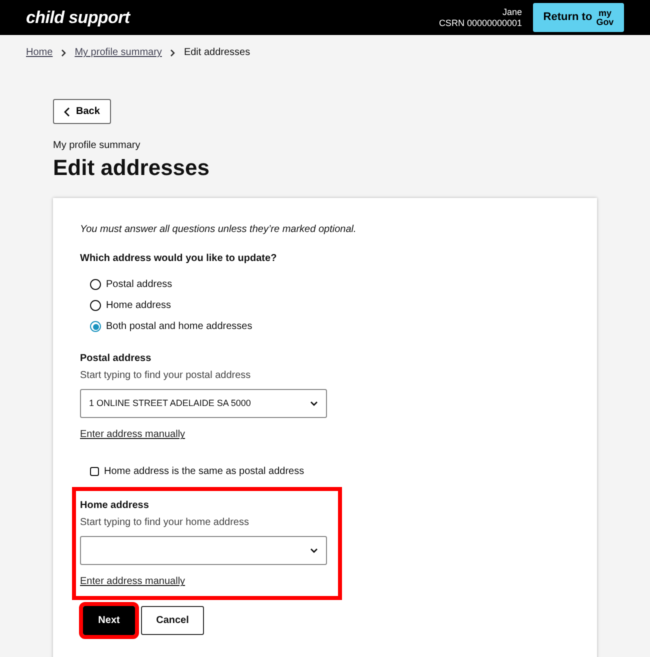 The height and width of the screenshot is (657, 650). Describe the element at coordinates (217, 53) in the screenshot. I see `breadcrumb-current: Edit addresses` at that location.